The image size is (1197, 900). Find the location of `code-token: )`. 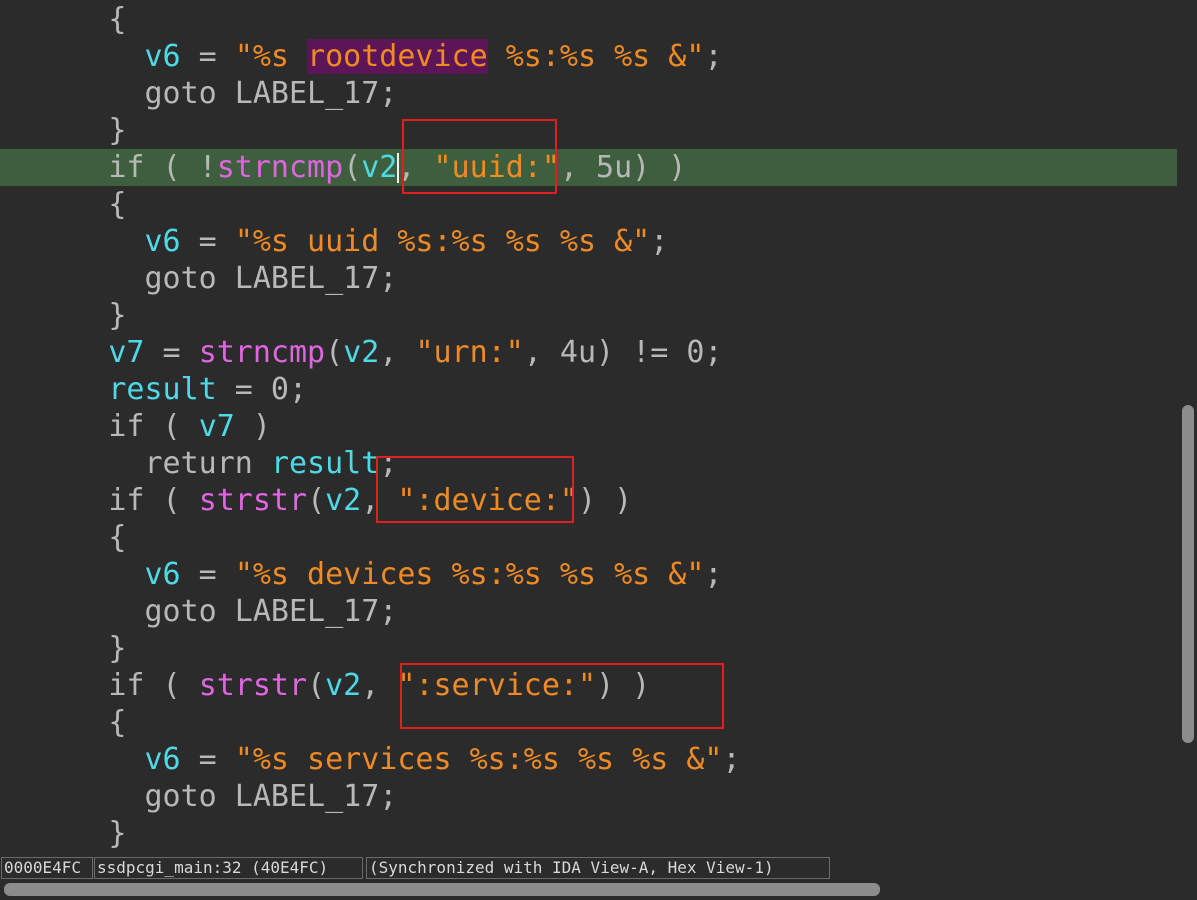

code-token: ) is located at coordinates (252, 426).